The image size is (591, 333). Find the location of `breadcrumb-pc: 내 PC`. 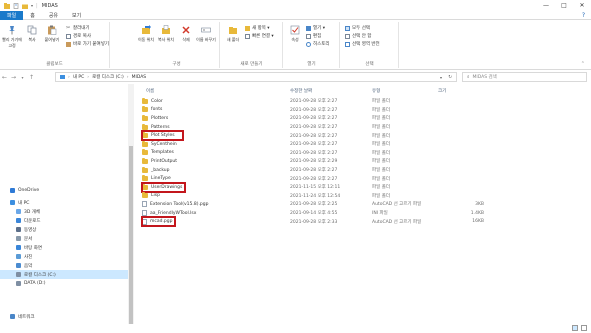

breadcrumb-pc: 내 PC is located at coordinates (78, 77).